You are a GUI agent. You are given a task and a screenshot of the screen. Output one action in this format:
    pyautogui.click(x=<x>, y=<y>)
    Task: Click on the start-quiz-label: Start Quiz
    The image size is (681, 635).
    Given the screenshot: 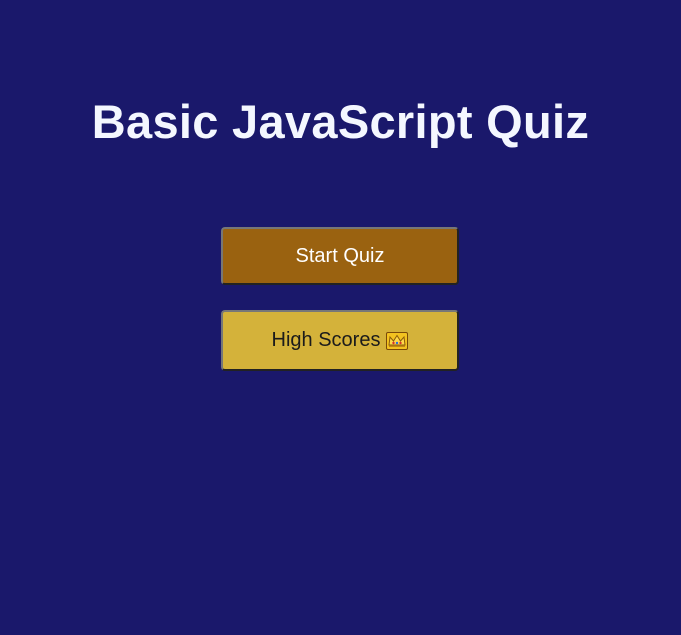 What is the action you would take?
    pyautogui.click(x=340, y=255)
    